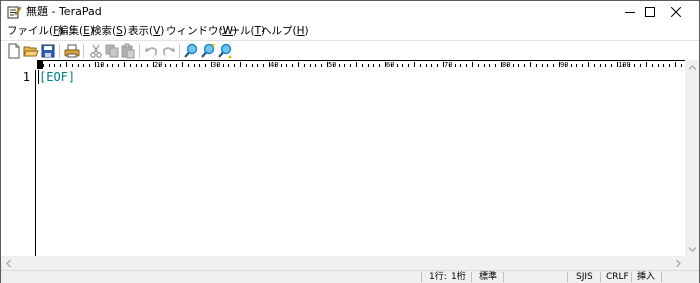 The image size is (700, 283). Describe the element at coordinates (96, 51) in the screenshot. I see `cut-icon` at that location.